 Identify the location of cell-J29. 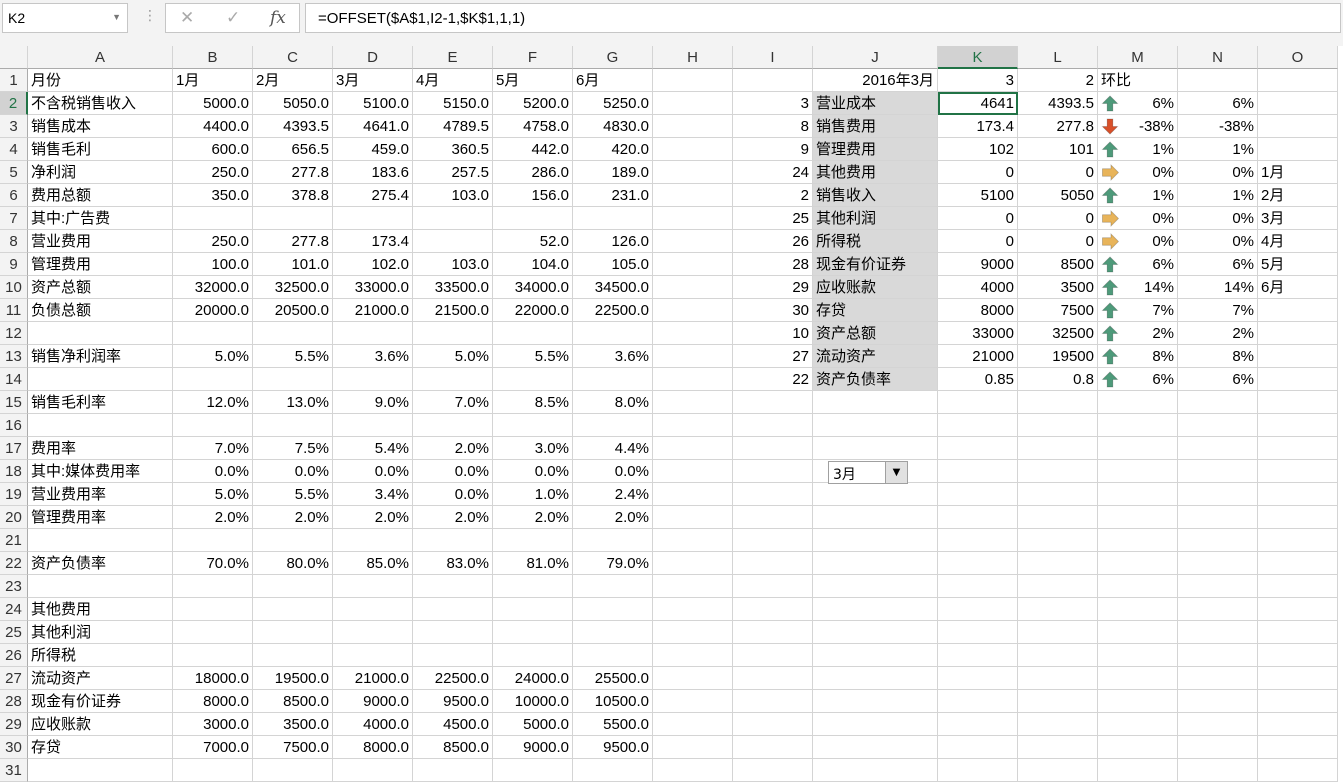
(875, 724).